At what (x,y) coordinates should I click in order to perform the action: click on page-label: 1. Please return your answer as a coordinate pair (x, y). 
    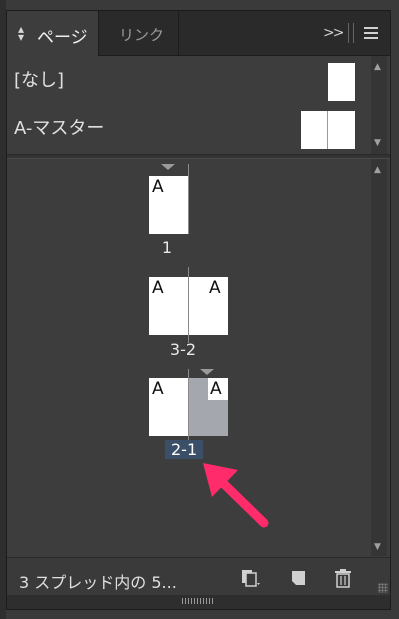
    Looking at the image, I should click on (167, 247).